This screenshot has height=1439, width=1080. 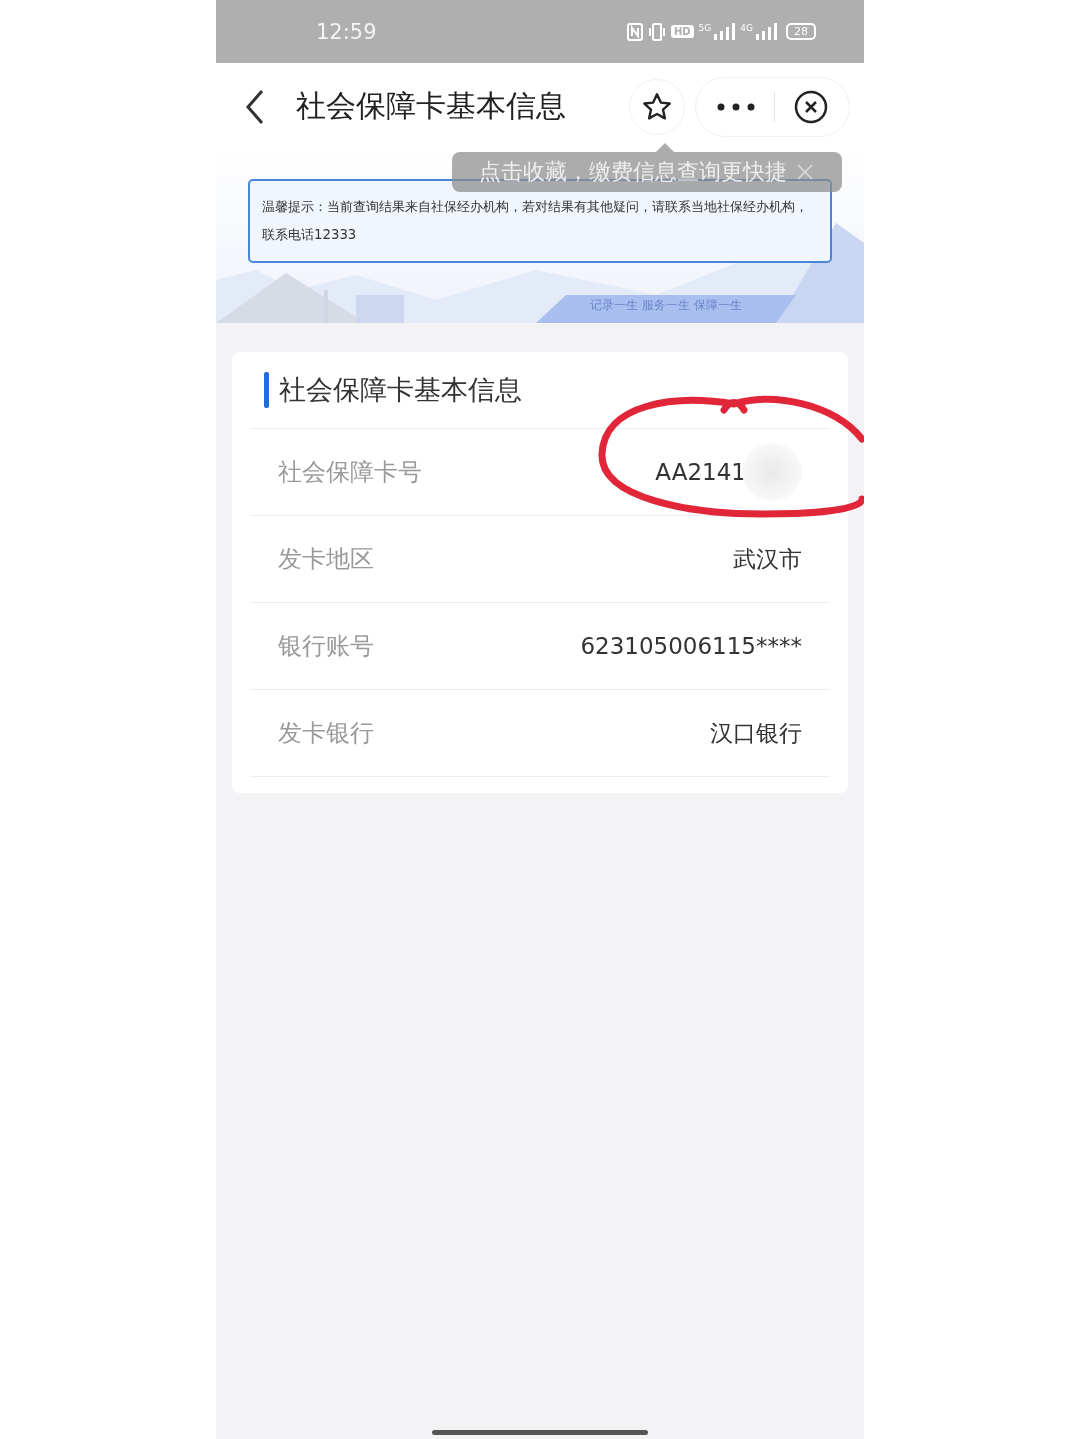 I want to click on status-time: 12:59, so click(x=346, y=31).